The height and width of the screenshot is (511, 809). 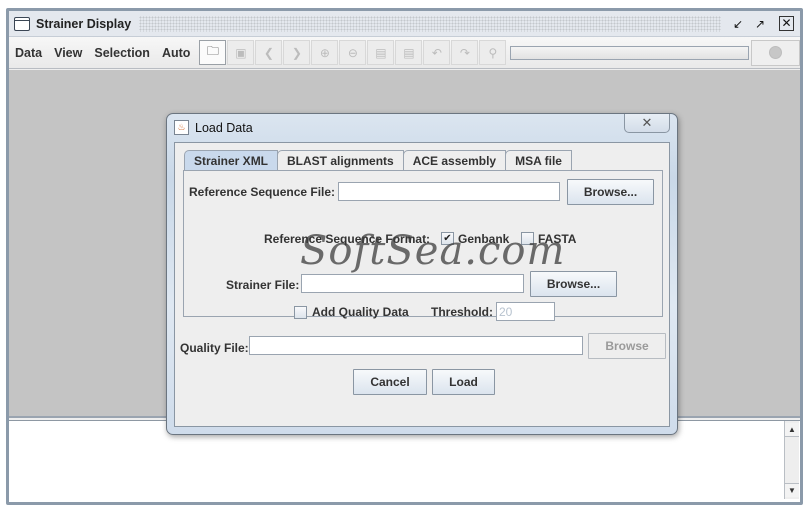 What do you see at coordinates (123, 53) in the screenshot?
I see `menu-selection: Selection` at bounding box center [123, 53].